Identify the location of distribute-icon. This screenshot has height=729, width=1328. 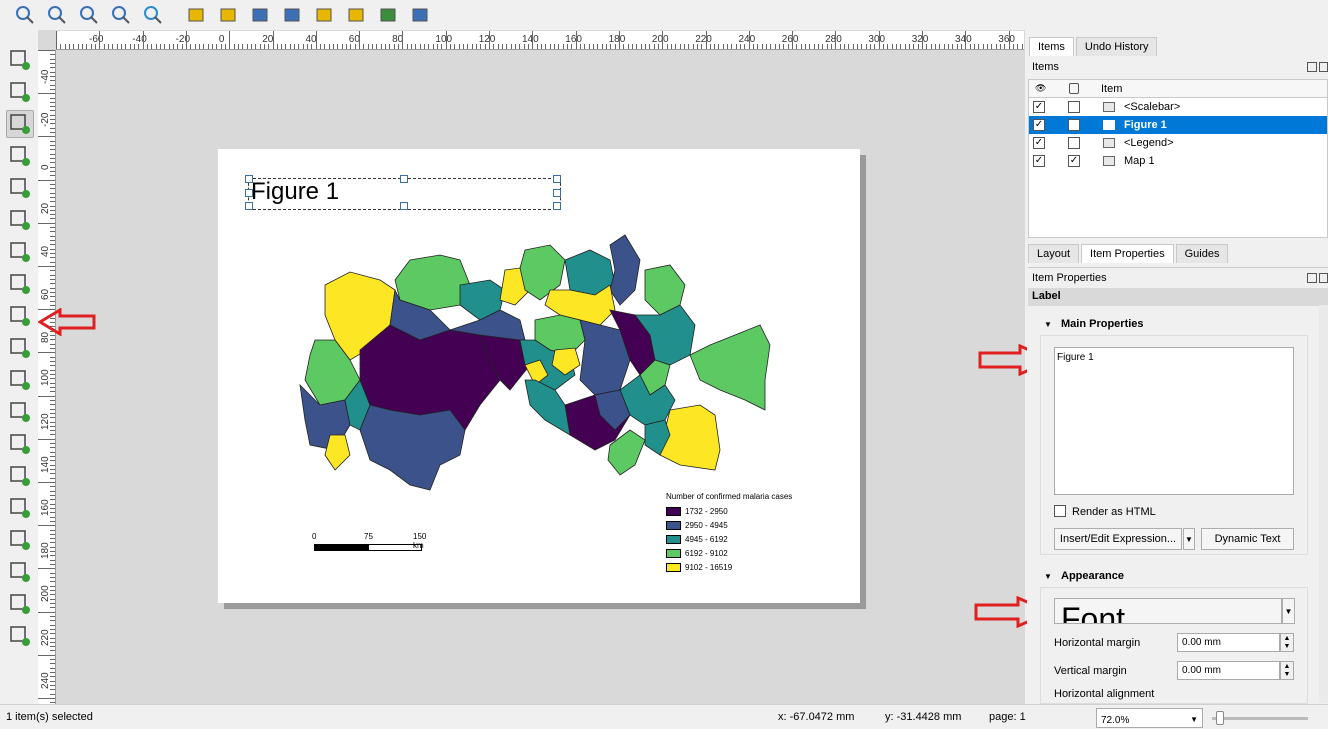
(389, 15).